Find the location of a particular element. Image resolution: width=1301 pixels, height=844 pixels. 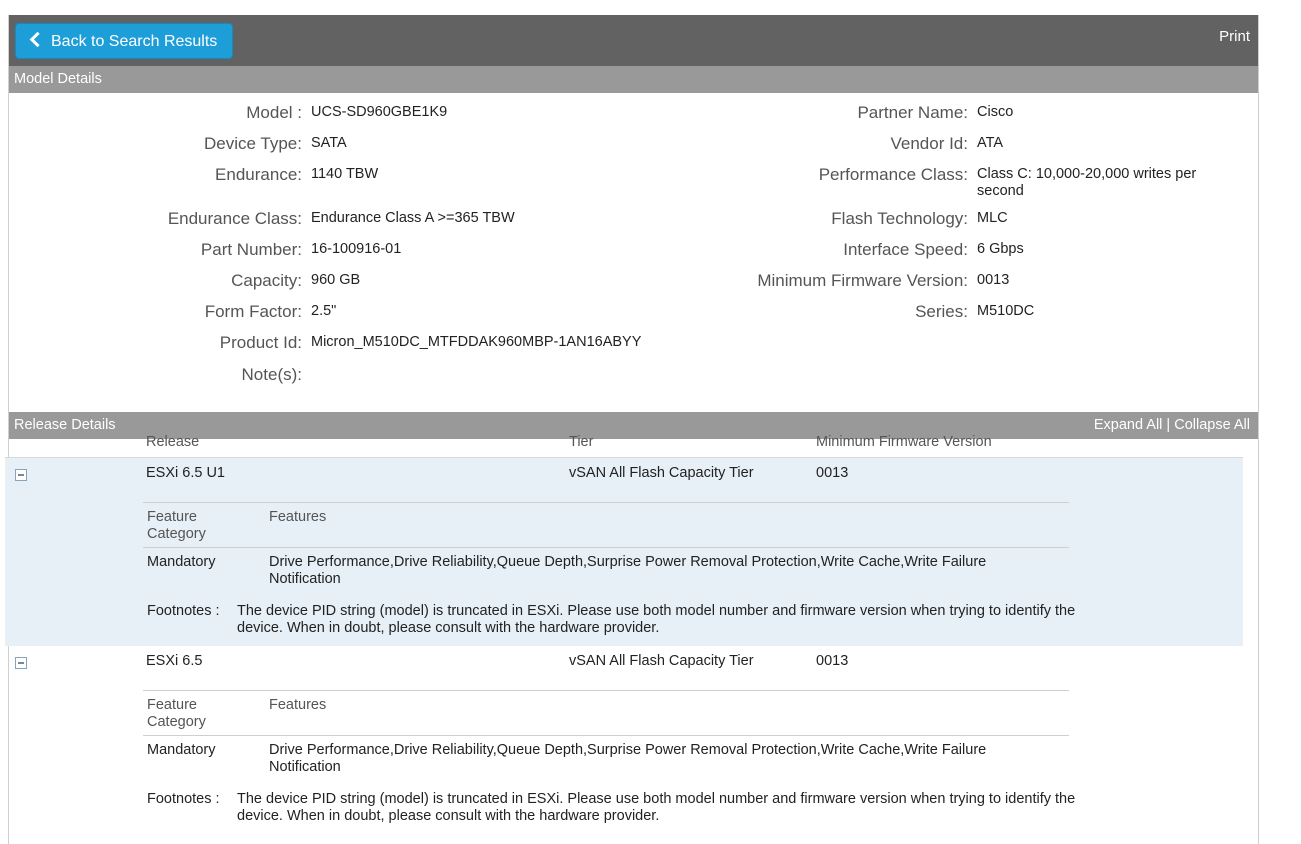

interface-speed-label: Interface Speed: is located at coordinates (905, 249).